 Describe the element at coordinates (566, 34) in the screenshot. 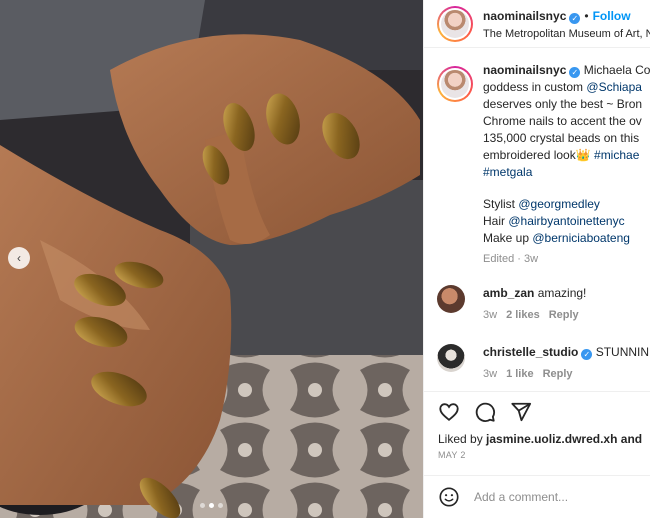

I see `post-location: The Metropolitan Museum of Art, N` at that location.